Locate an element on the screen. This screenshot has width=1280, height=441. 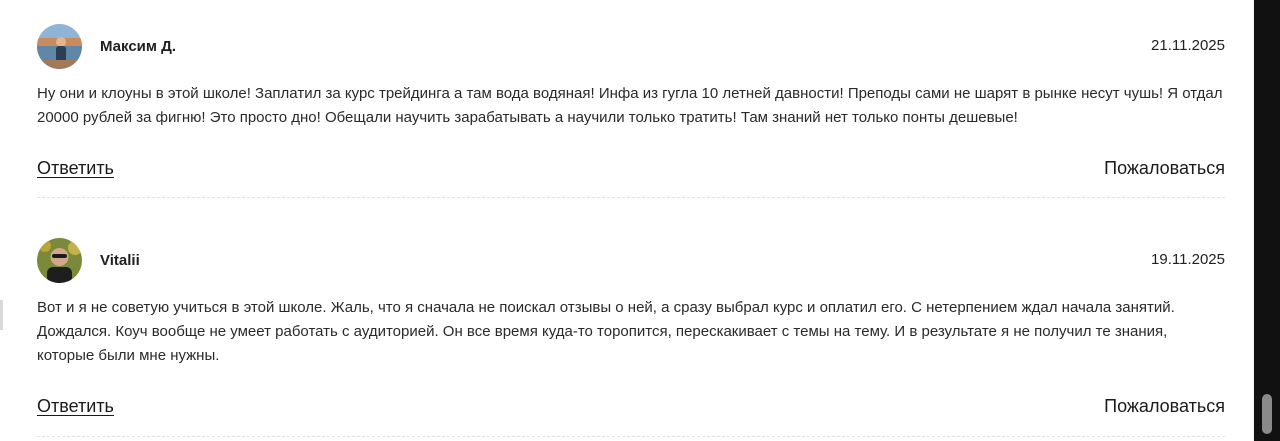
review-header: Максим Д. 21.11.2025 is located at coordinates (631, 47).